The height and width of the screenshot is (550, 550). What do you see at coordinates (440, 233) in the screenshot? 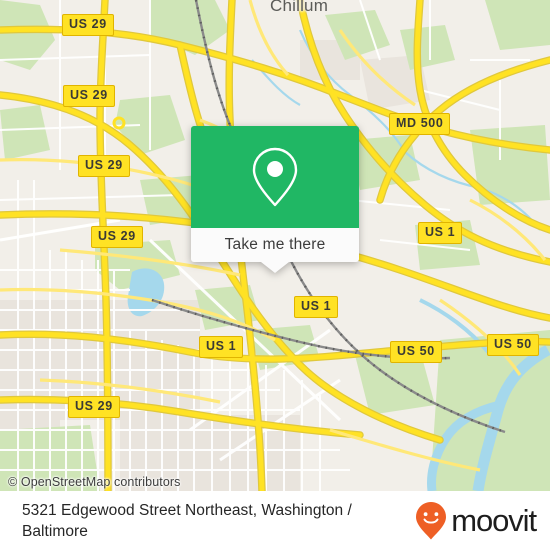
I see `road-shield-us-1-east: US 1` at bounding box center [440, 233].